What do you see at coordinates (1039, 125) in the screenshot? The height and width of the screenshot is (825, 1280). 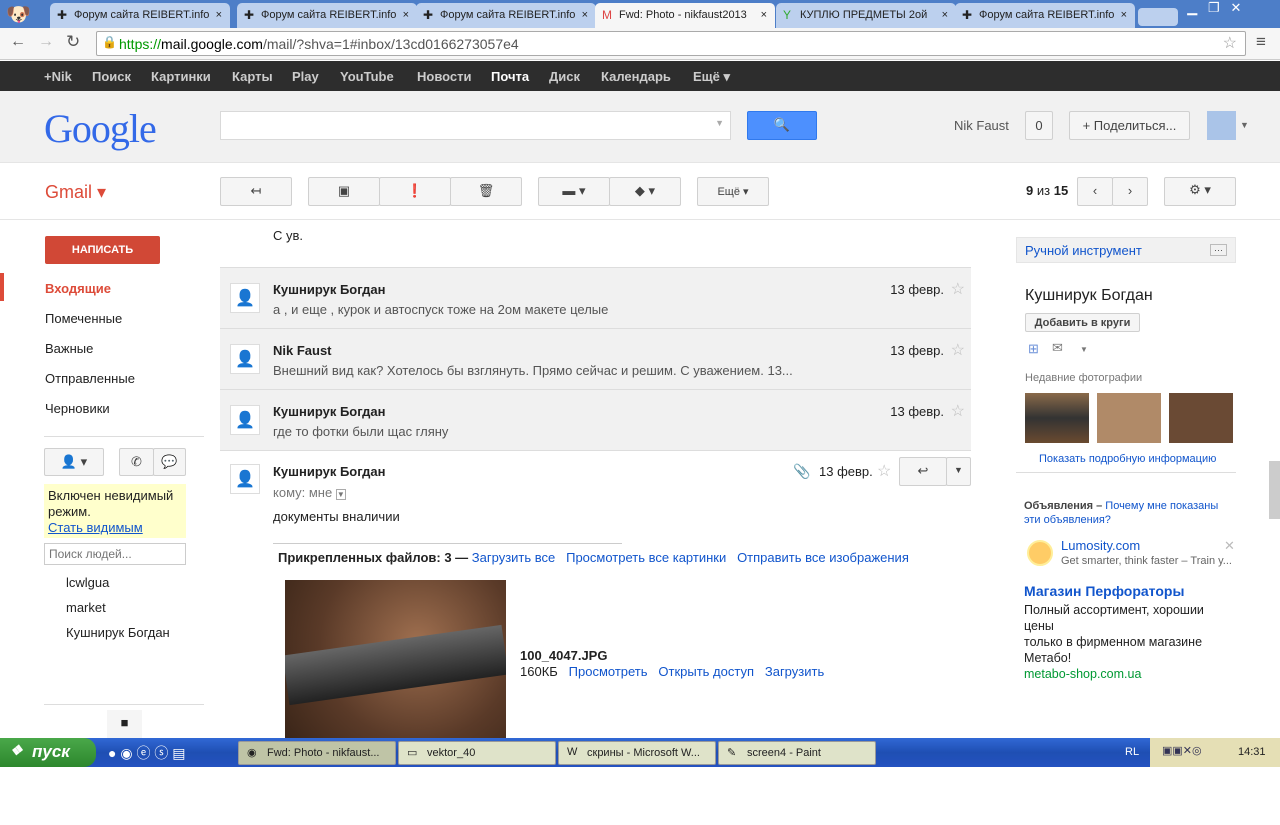 I see `notifications-button: 0` at bounding box center [1039, 125].